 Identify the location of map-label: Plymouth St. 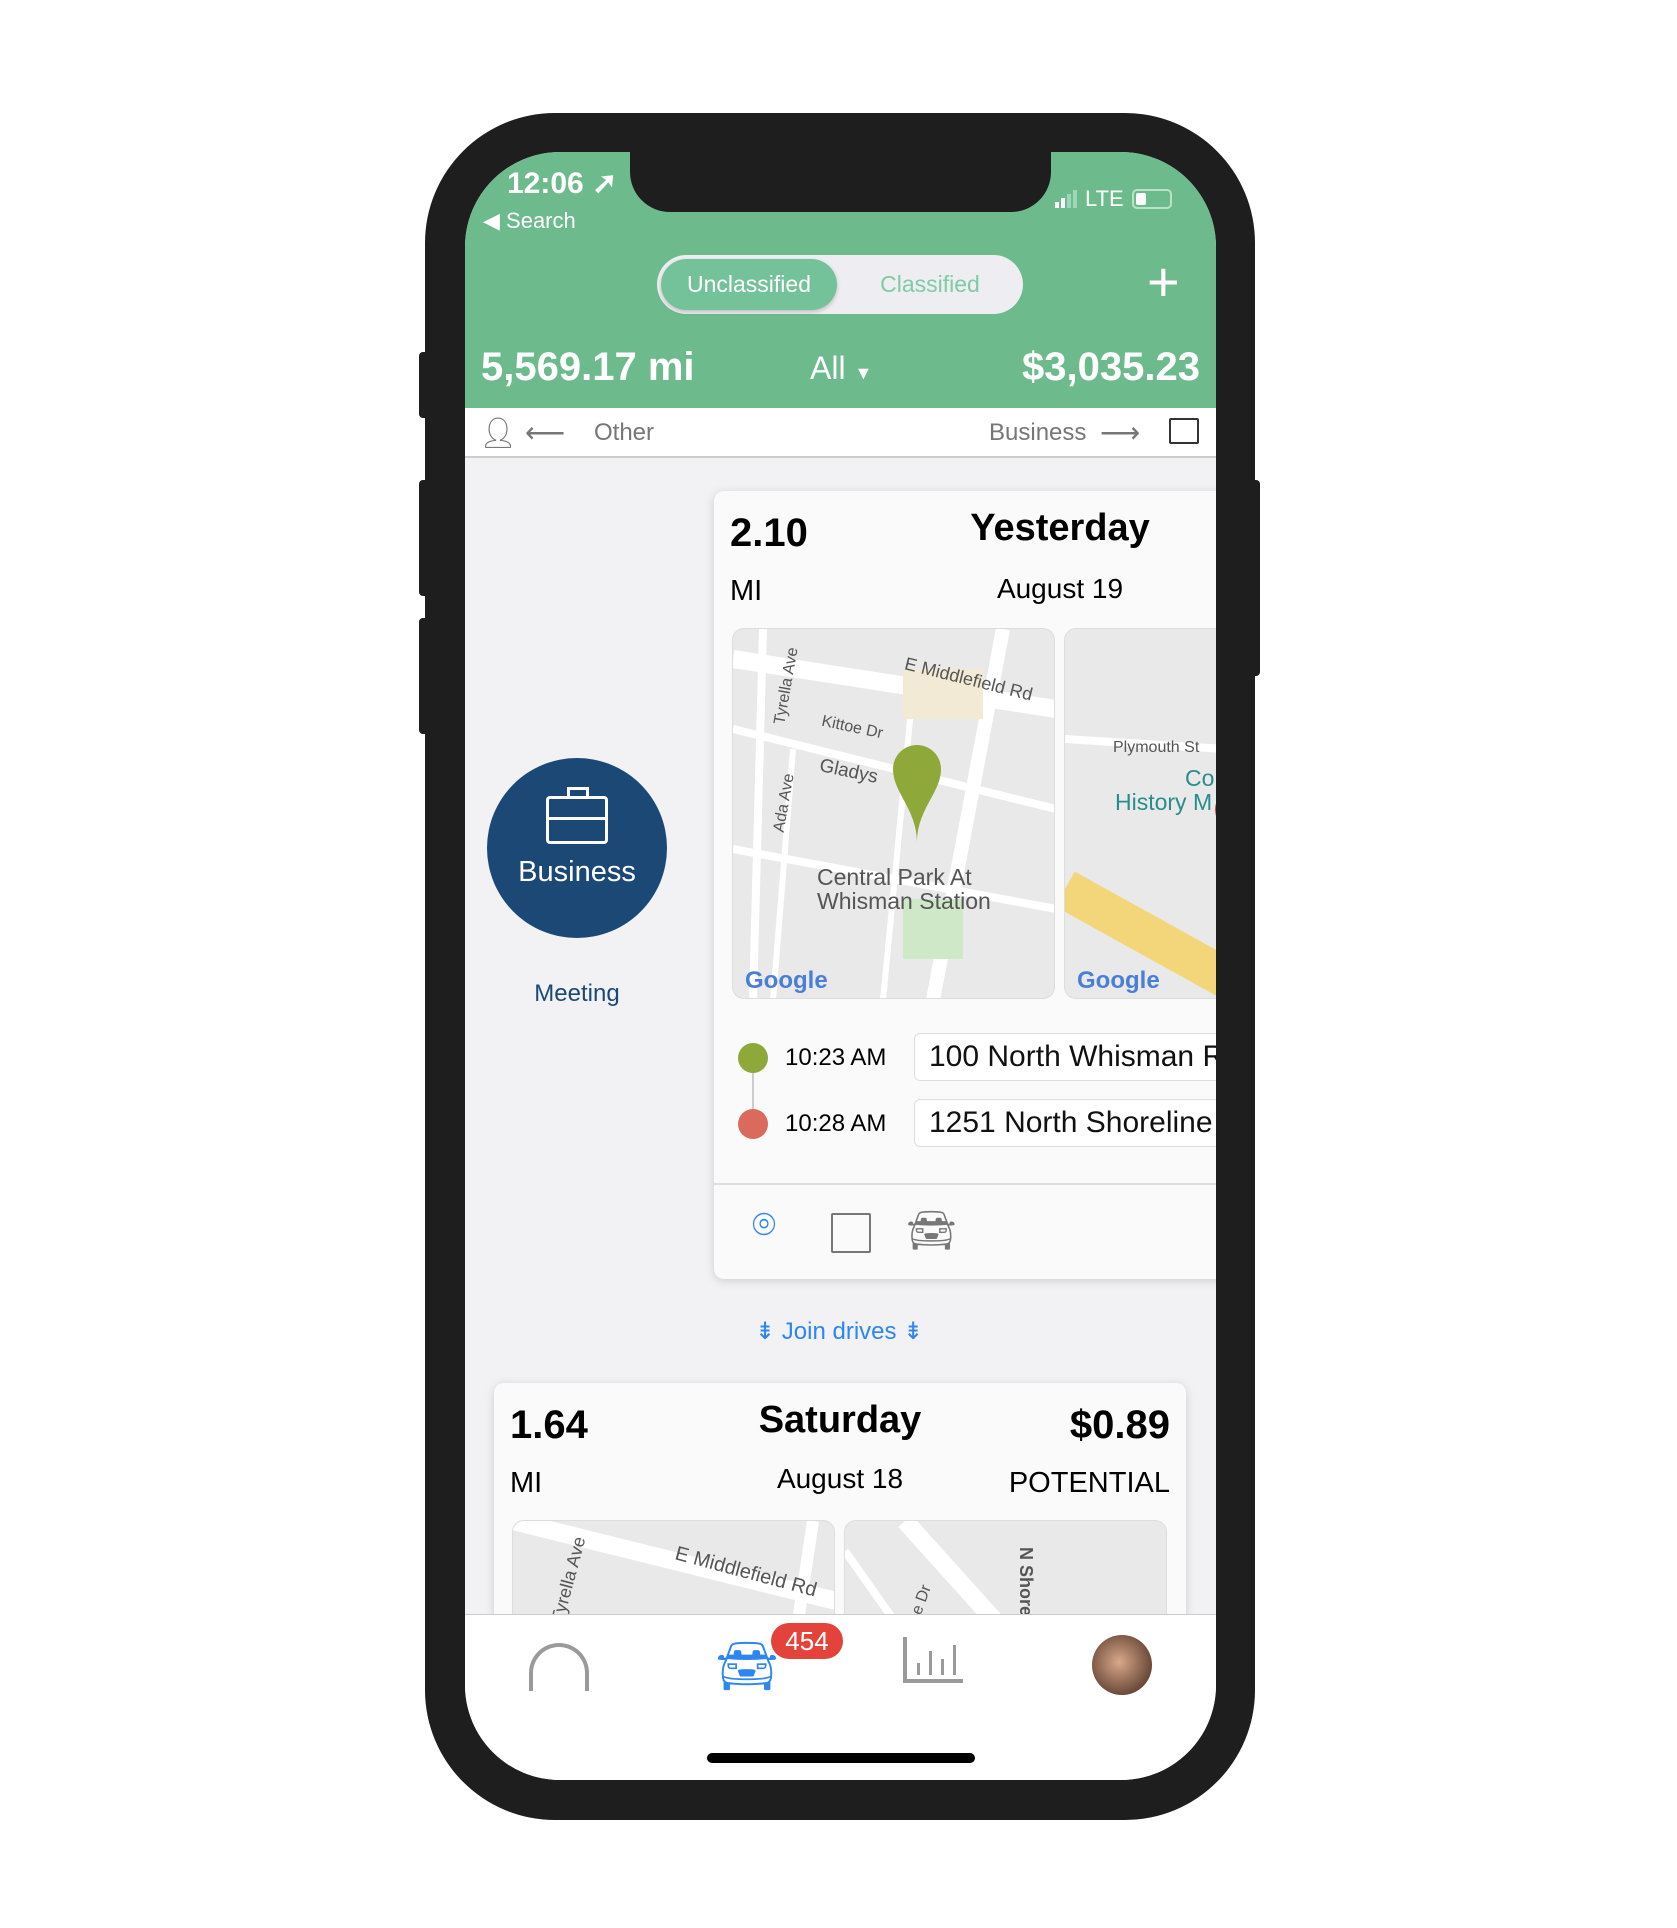
(1156, 747).